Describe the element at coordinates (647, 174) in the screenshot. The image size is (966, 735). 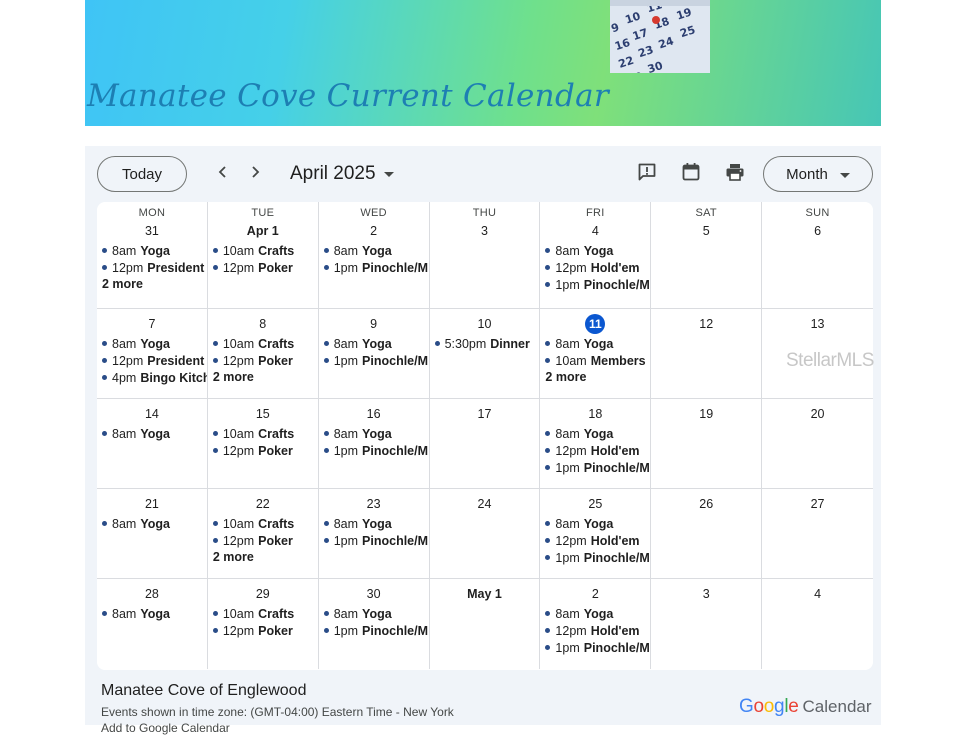
I see `feedback-button` at that location.